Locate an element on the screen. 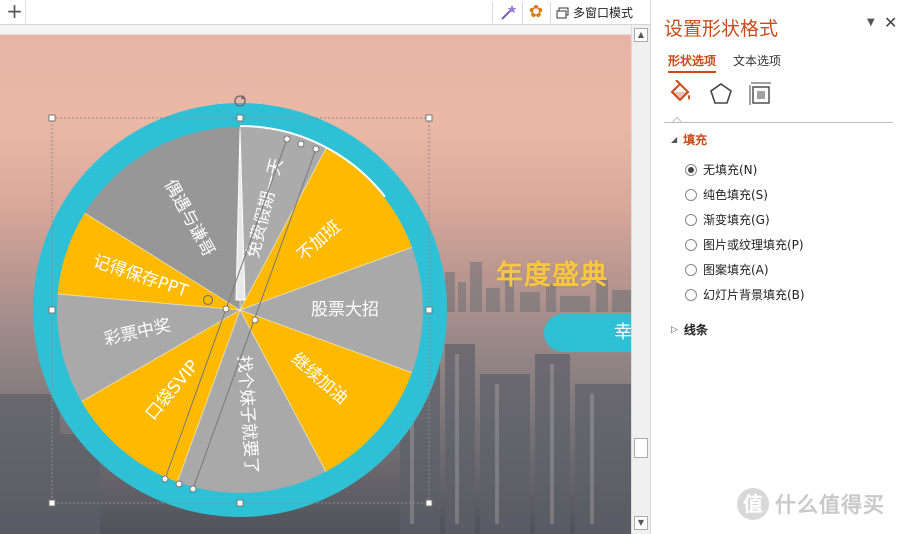 This screenshot has height=534, width=907. pane-close-button: ✕ is located at coordinates (892, 22).